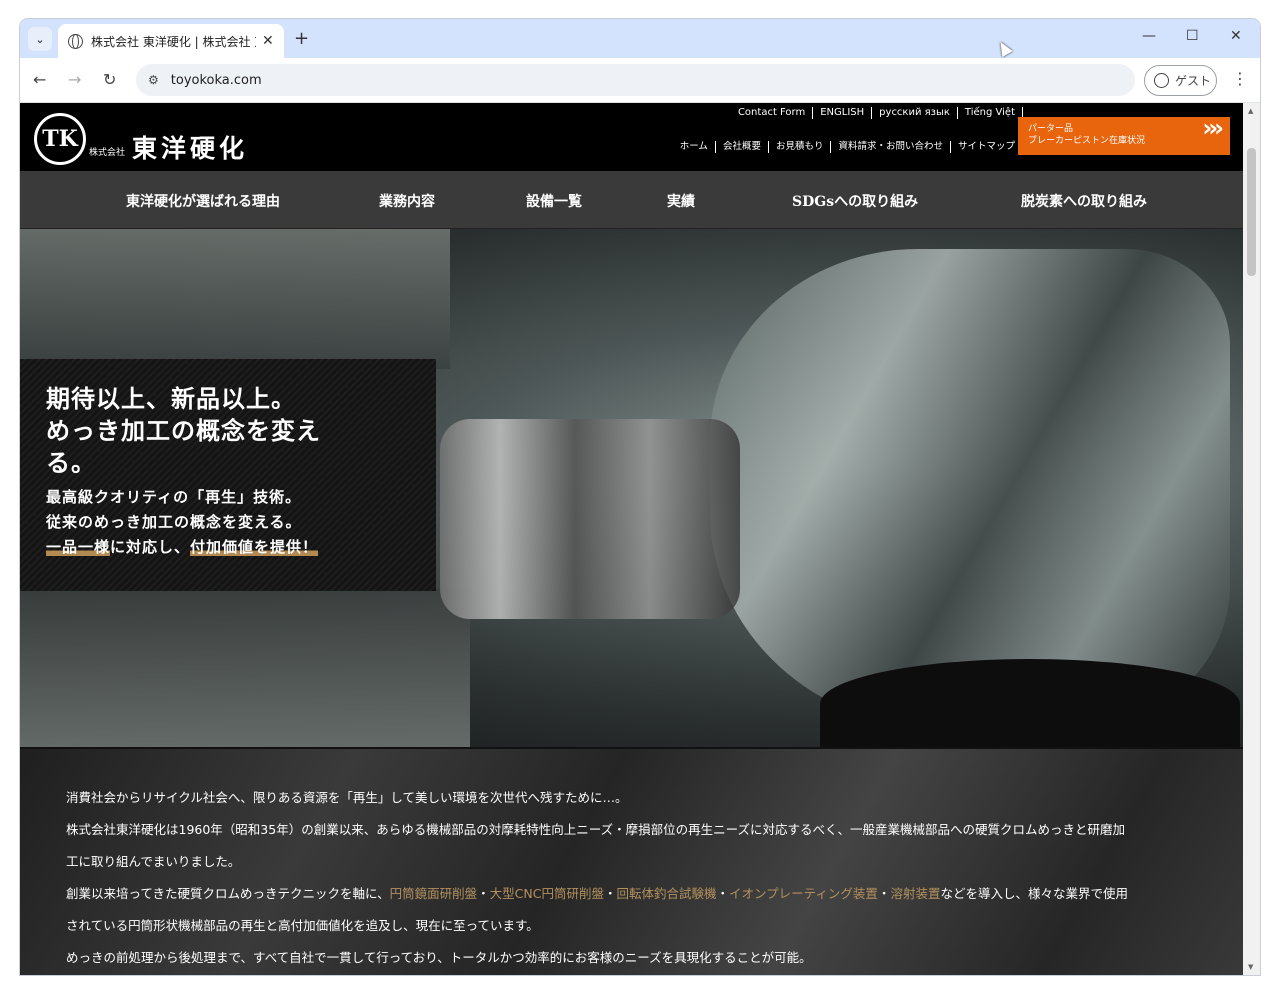 The image size is (1280, 995). I want to click on scroll-up-icon: ▲, so click(1250, 111).